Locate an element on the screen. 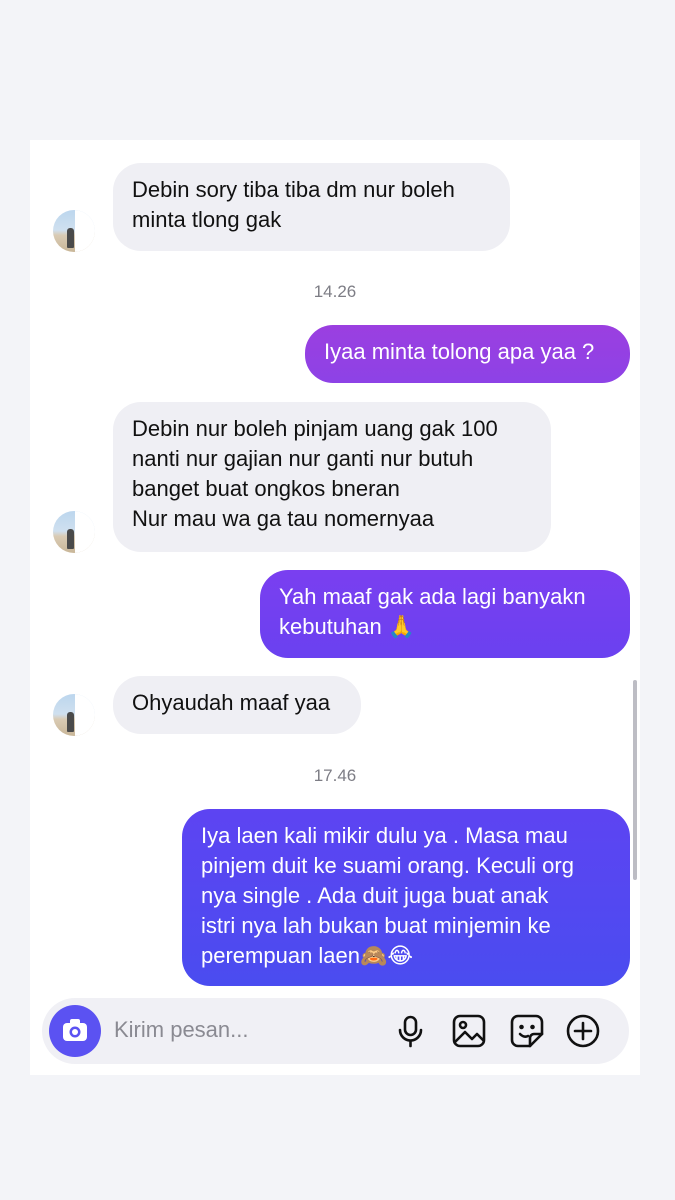  message-bubble-incoming: Ohyaudah maaf yaa is located at coordinates (237, 705).